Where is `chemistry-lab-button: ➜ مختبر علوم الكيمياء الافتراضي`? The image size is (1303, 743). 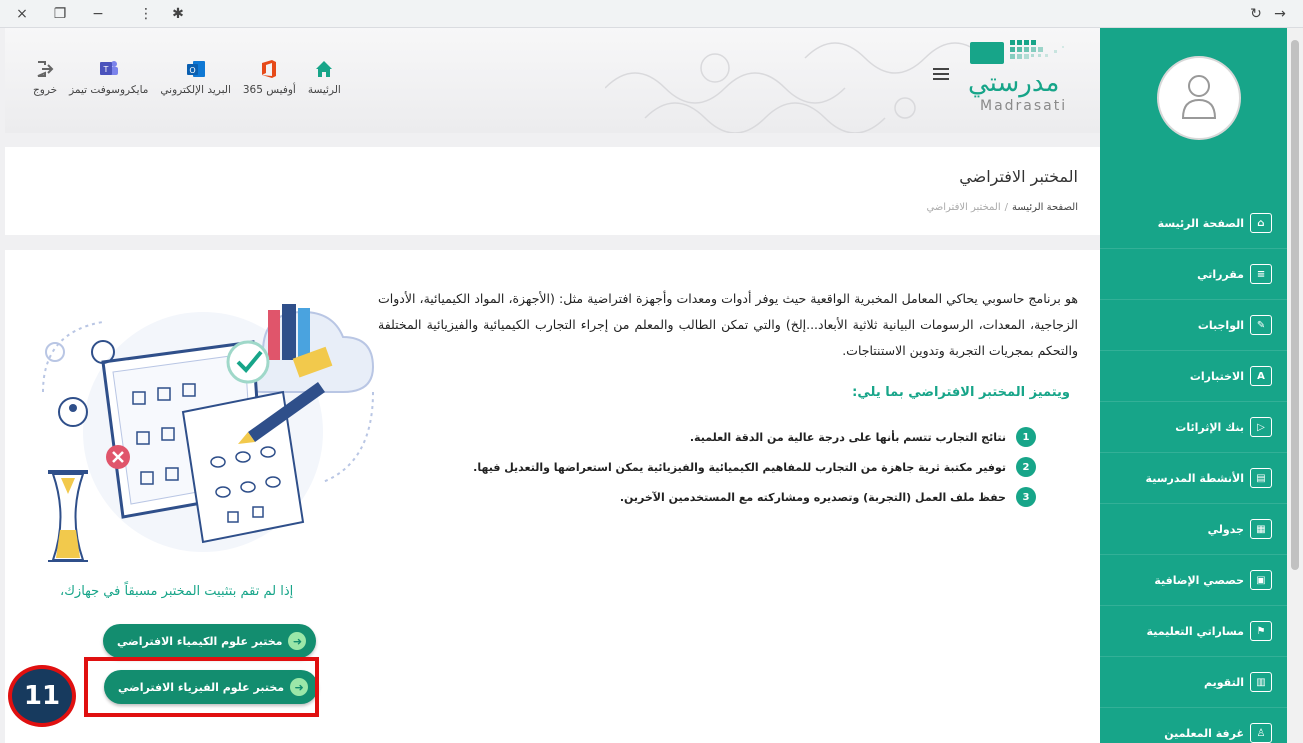 chemistry-lab-button: ➜ مختبر علوم الكيمياء الافتراضي is located at coordinates (210, 641).